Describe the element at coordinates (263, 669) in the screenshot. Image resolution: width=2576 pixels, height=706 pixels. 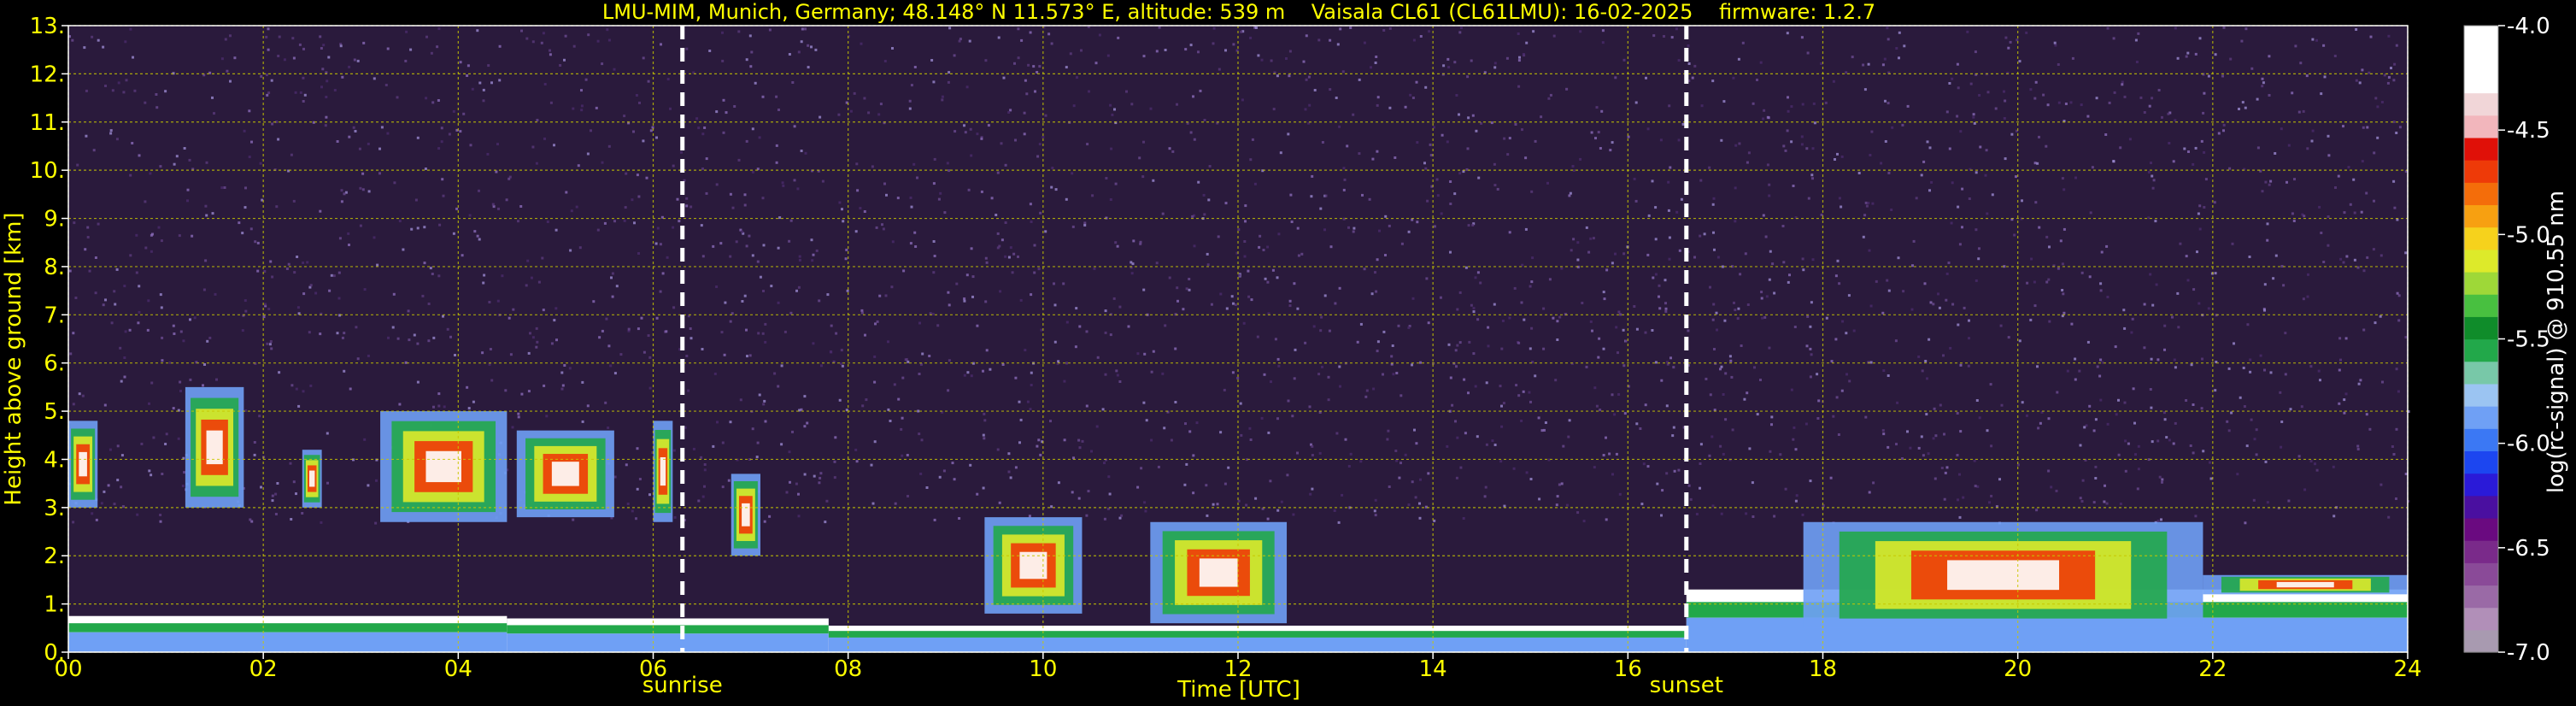
I see `x-tick-label: 02` at that location.